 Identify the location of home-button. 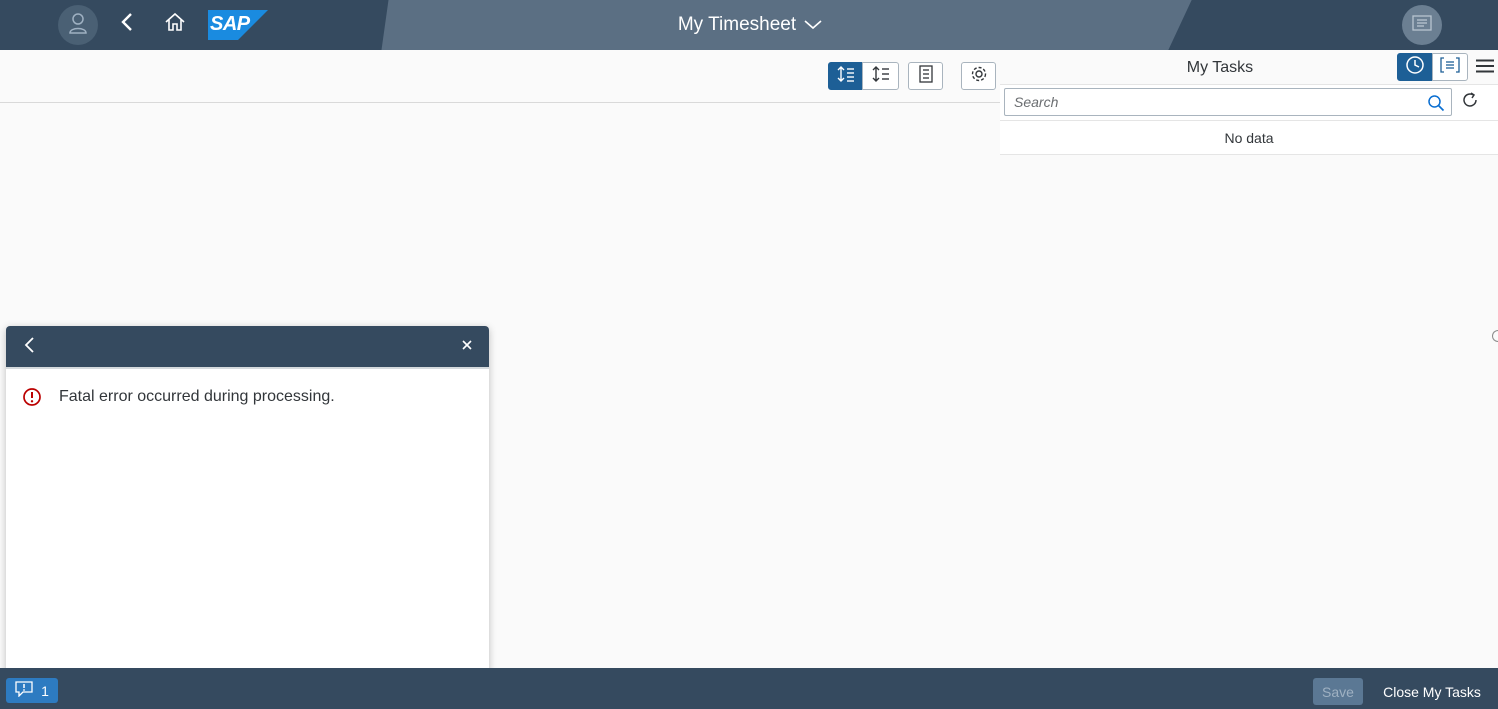
(175, 24).